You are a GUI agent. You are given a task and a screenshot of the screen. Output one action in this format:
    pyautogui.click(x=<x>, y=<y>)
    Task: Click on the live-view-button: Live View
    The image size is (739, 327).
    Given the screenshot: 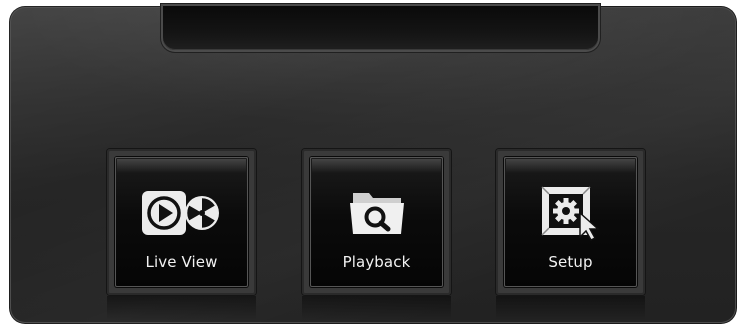 What is the action you would take?
    pyautogui.click(x=181, y=222)
    